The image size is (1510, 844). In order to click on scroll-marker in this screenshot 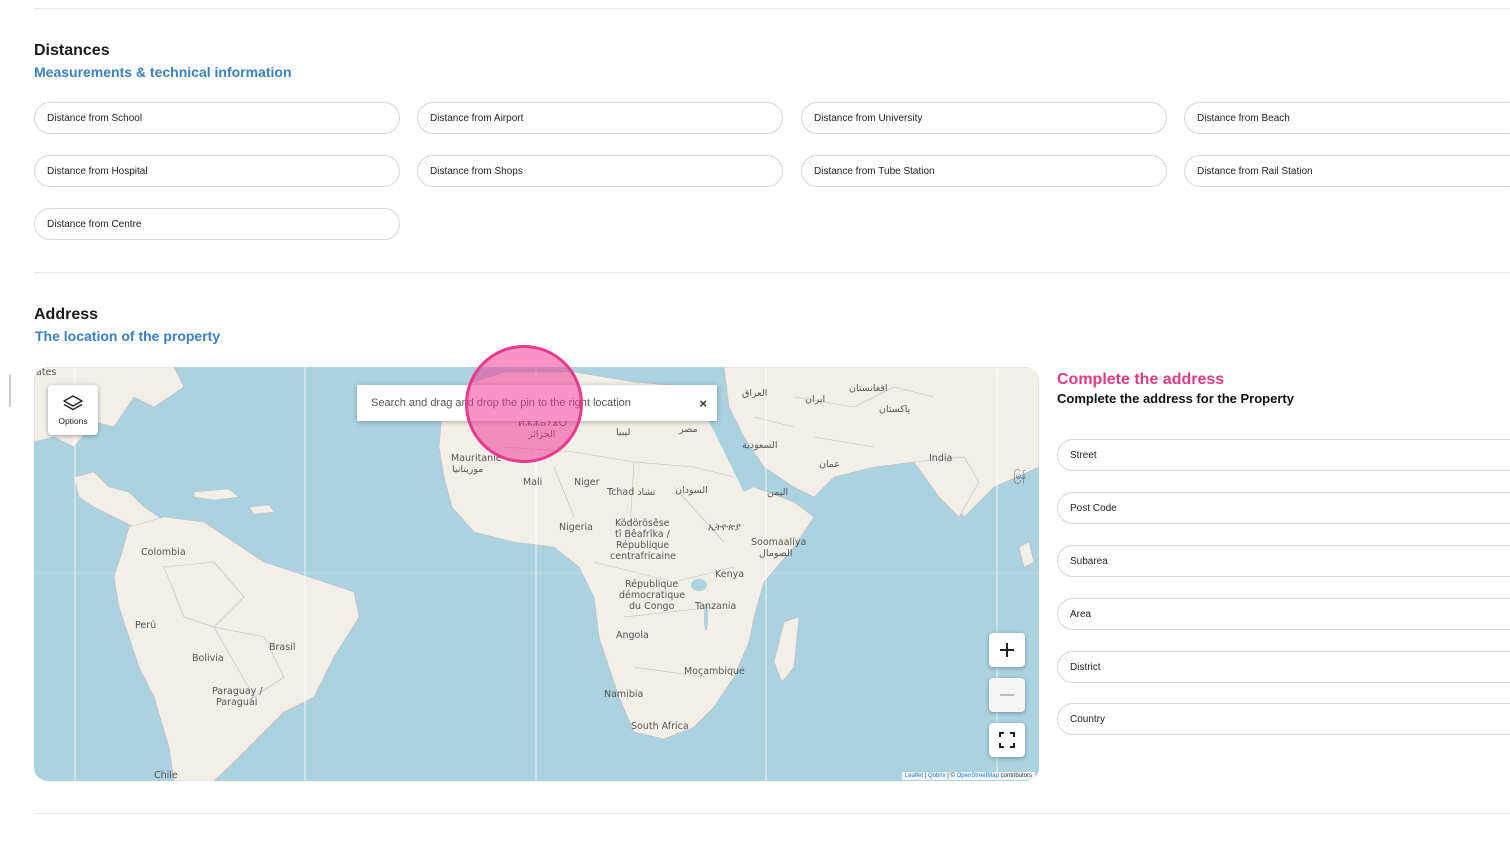, I will do `click(10, 391)`.